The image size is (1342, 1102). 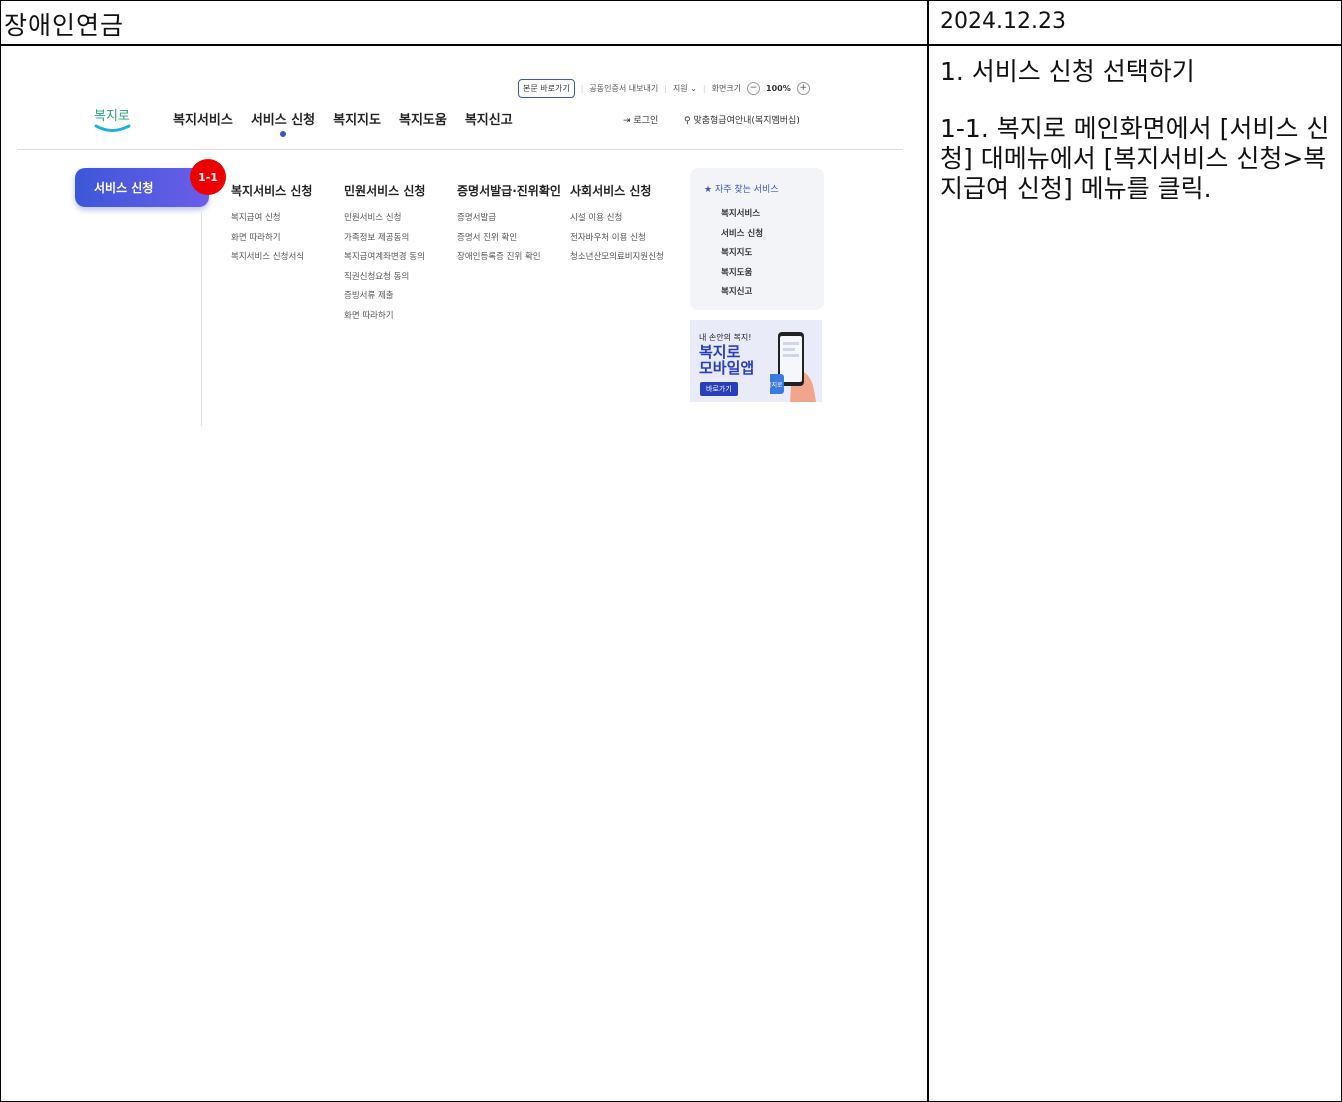 What do you see at coordinates (64, 25) in the screenshot?
I see `document-title: 장애인연금` at bounding box center [64, 25].